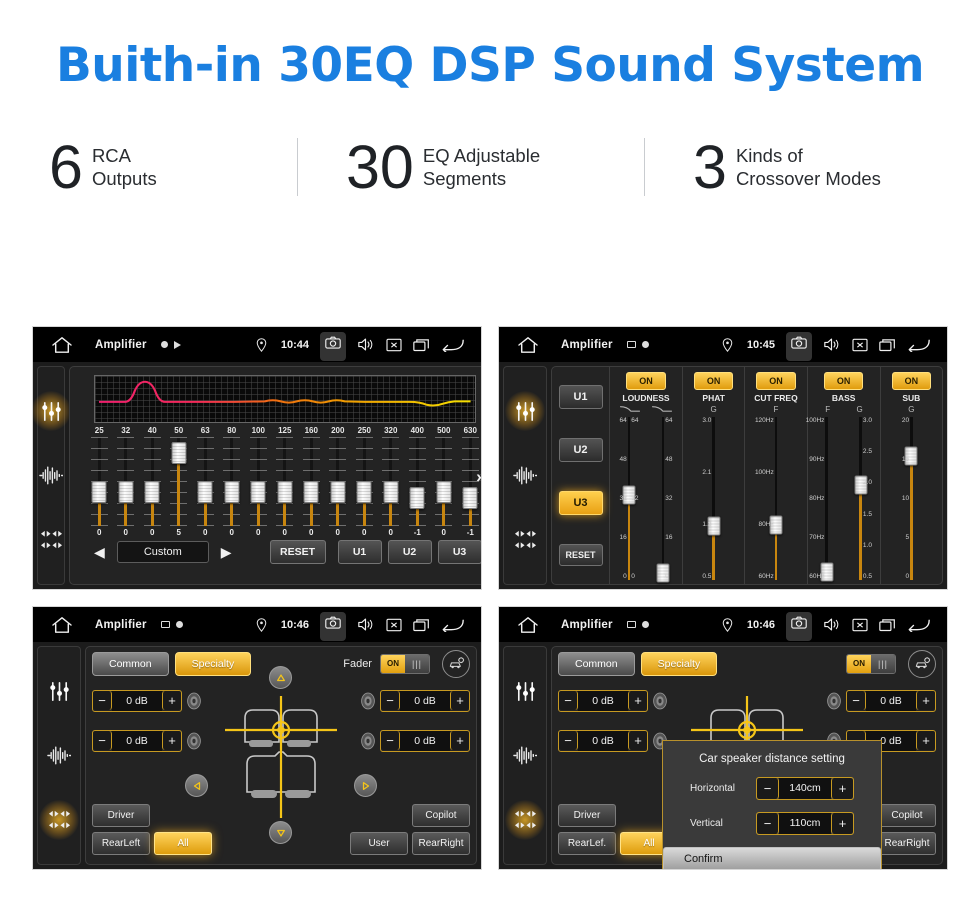 This screenshot has width=980, height=919. Describe the element at coordinates (179, 487) in the screenshot. I see `eq-slider: 5` at that location.